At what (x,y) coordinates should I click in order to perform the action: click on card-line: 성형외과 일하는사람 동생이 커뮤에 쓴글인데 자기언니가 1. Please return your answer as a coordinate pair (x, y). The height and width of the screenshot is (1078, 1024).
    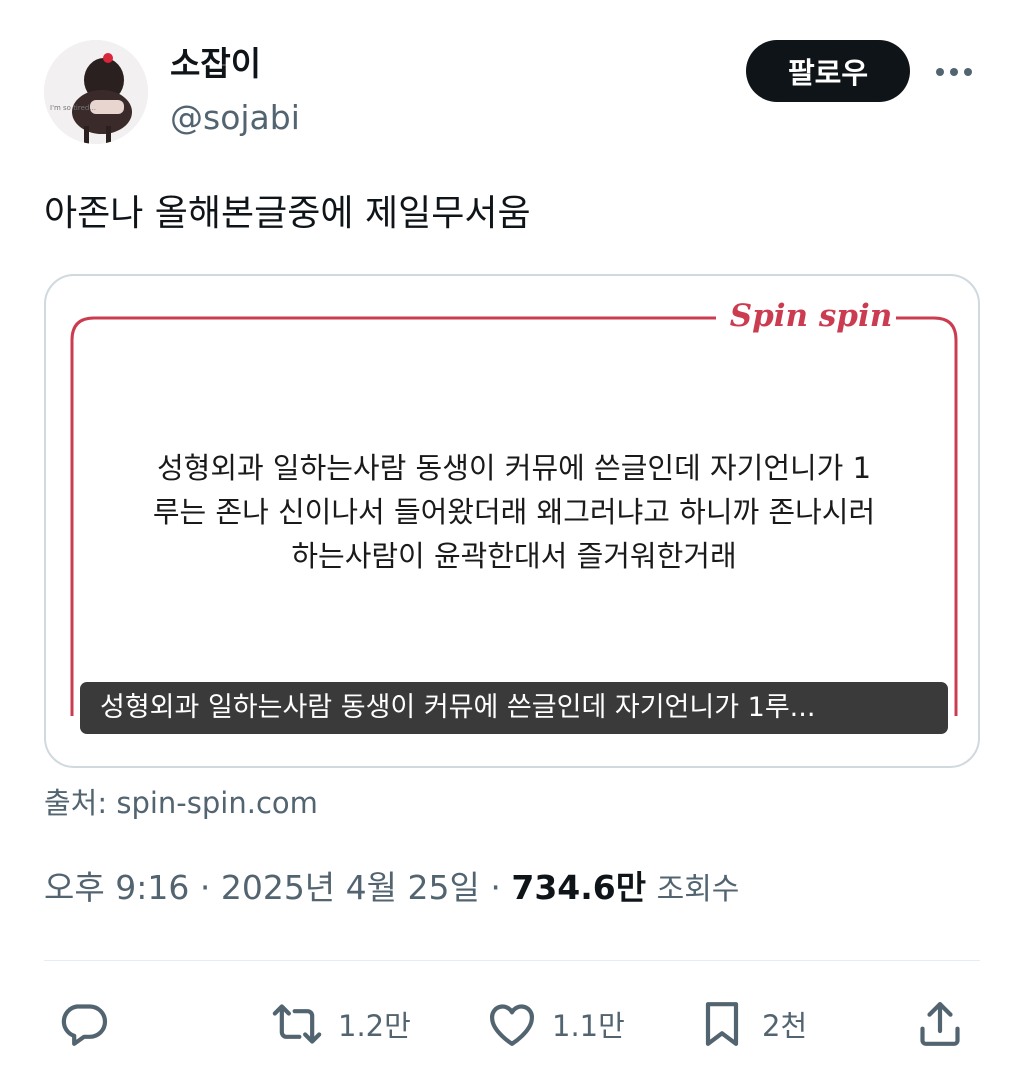
    Looking at the image, I should click on (514, 468).